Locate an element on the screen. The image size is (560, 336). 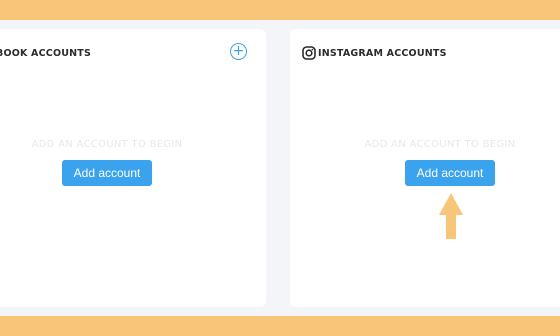
facebook-add-account-button: Add account is located at coordinates (107, 173).